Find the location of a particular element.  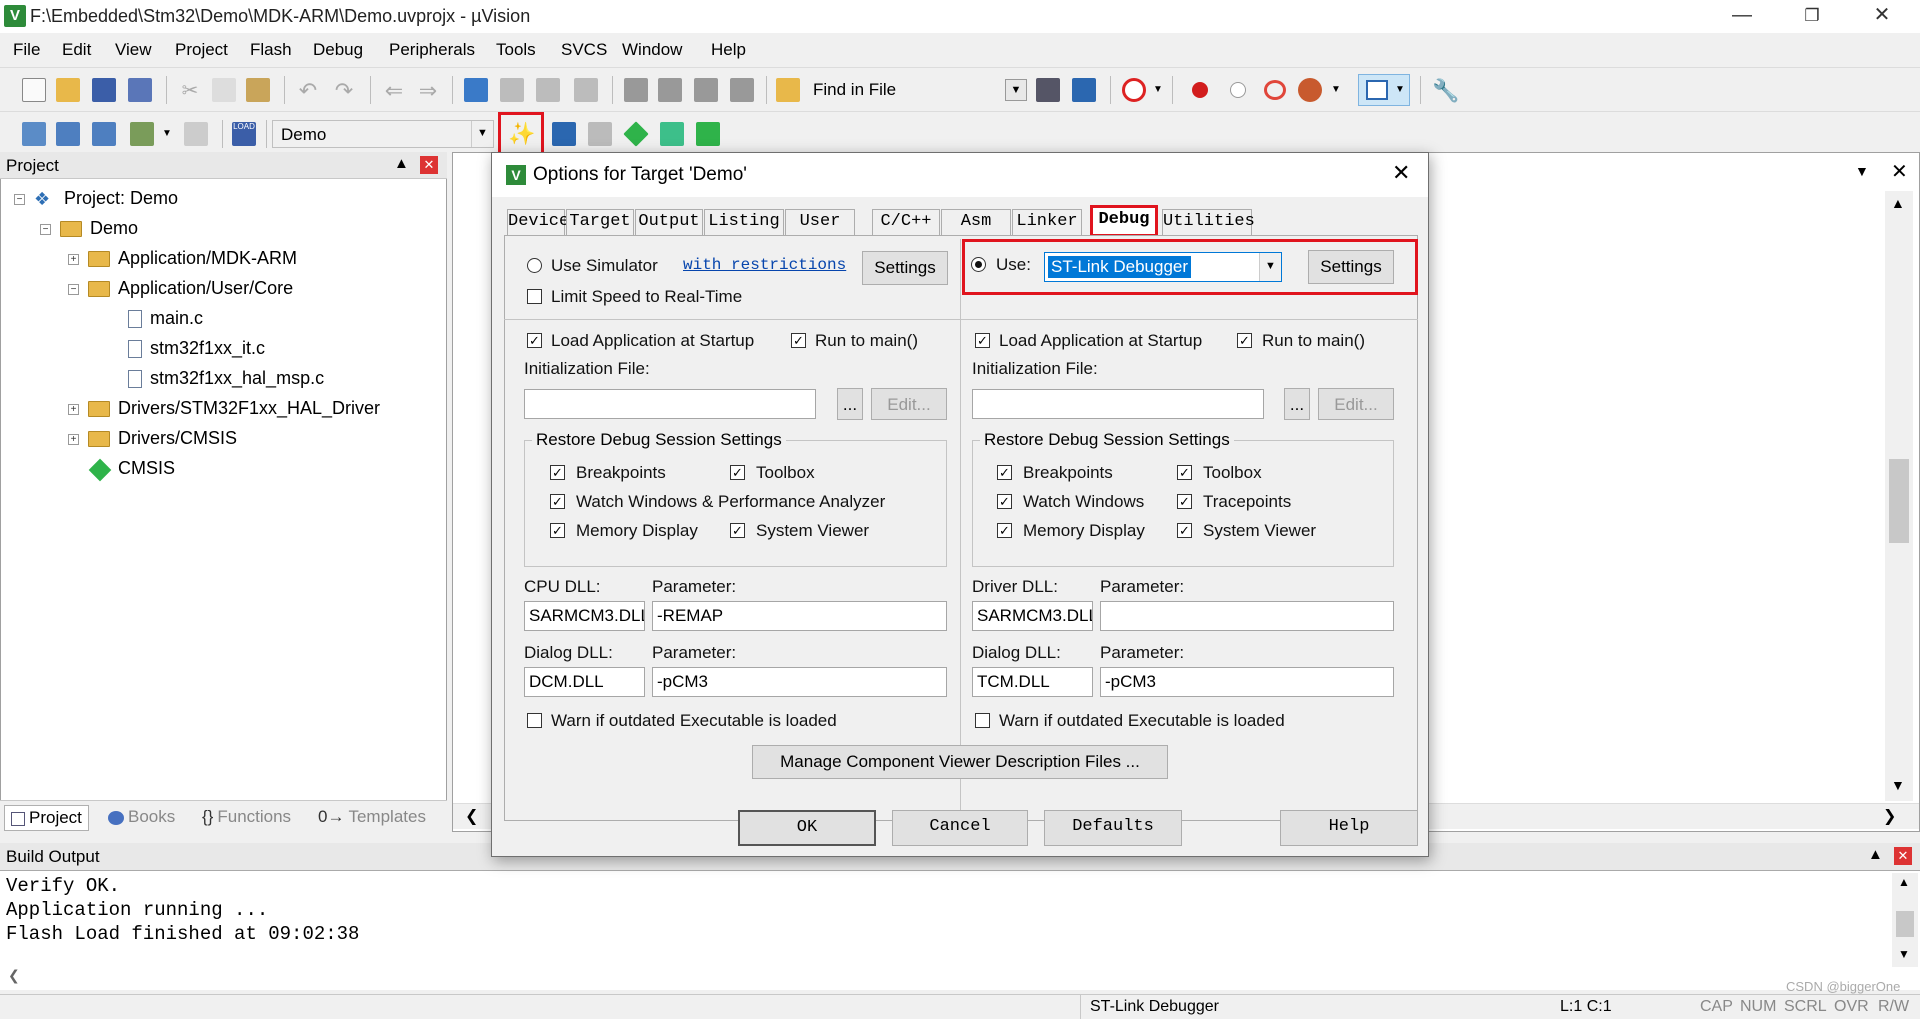

tree-item: − Demo is located at coordinates (223, 230).